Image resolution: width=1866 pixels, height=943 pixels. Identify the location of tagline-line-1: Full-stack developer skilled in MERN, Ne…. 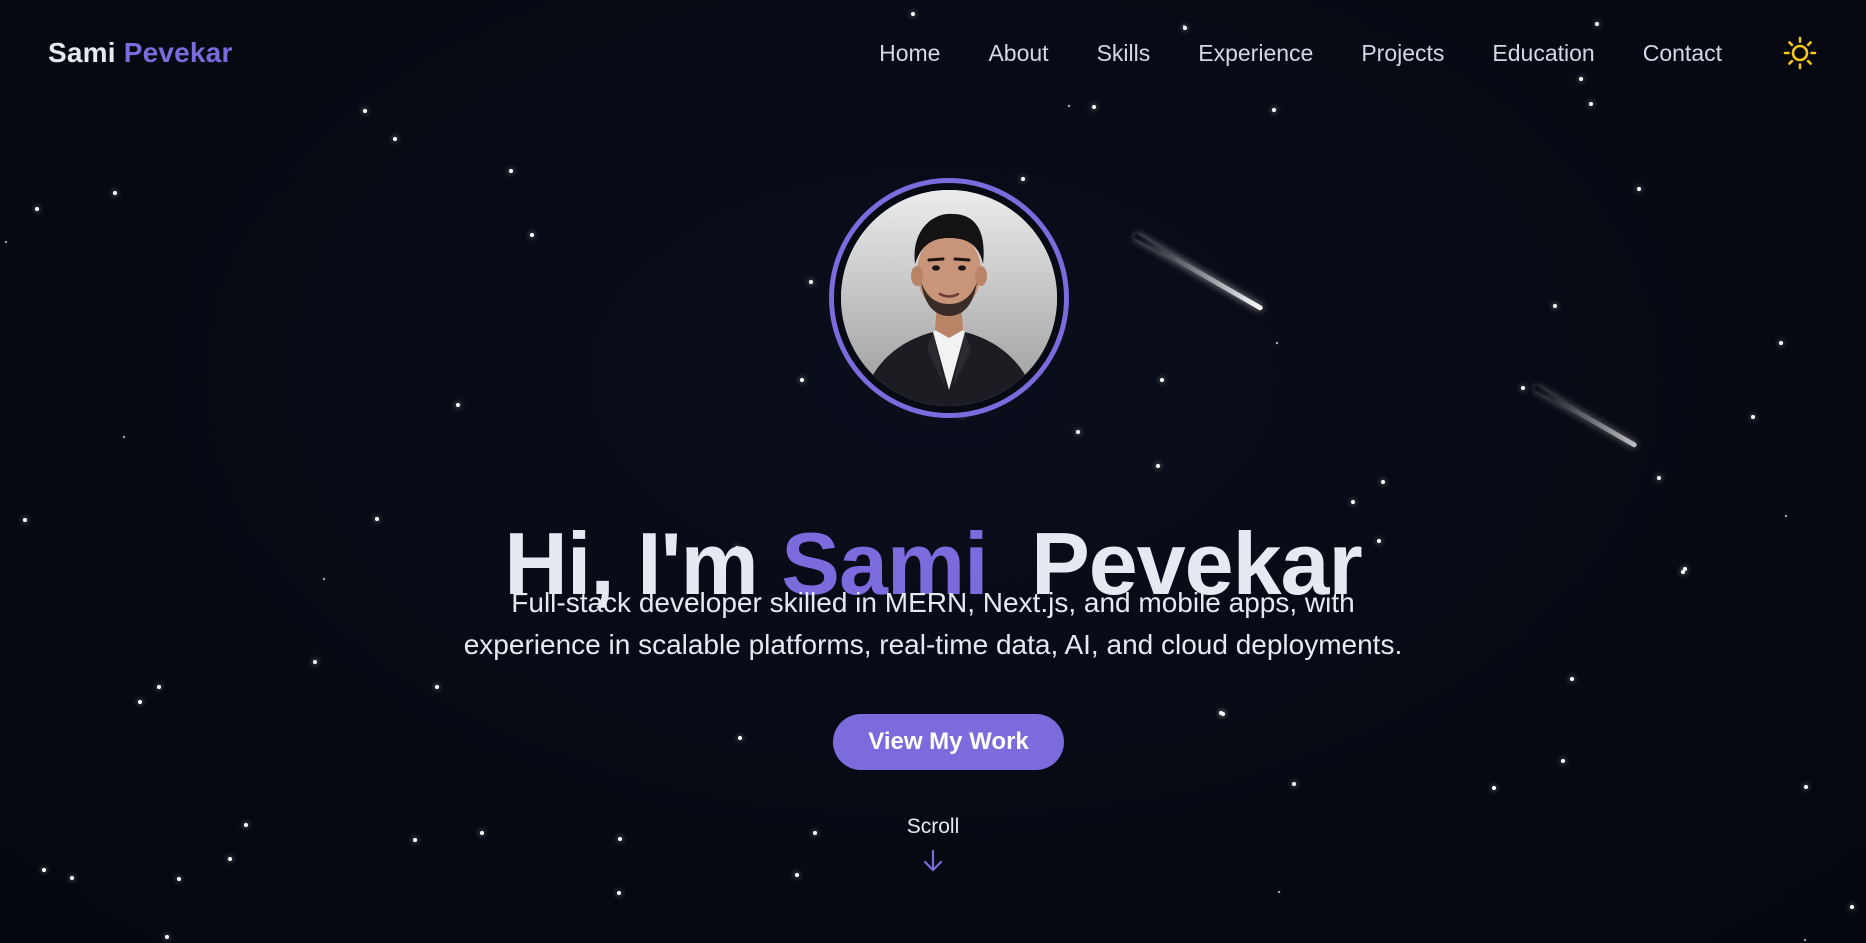
(933, 602).